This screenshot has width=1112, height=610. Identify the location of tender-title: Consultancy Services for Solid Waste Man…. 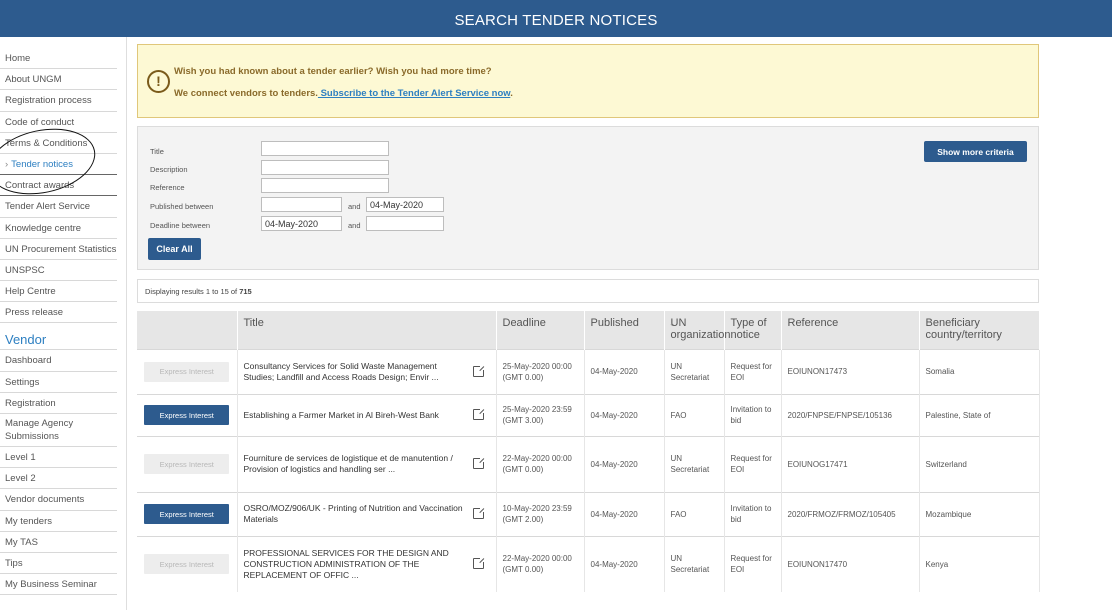
(341, 371).